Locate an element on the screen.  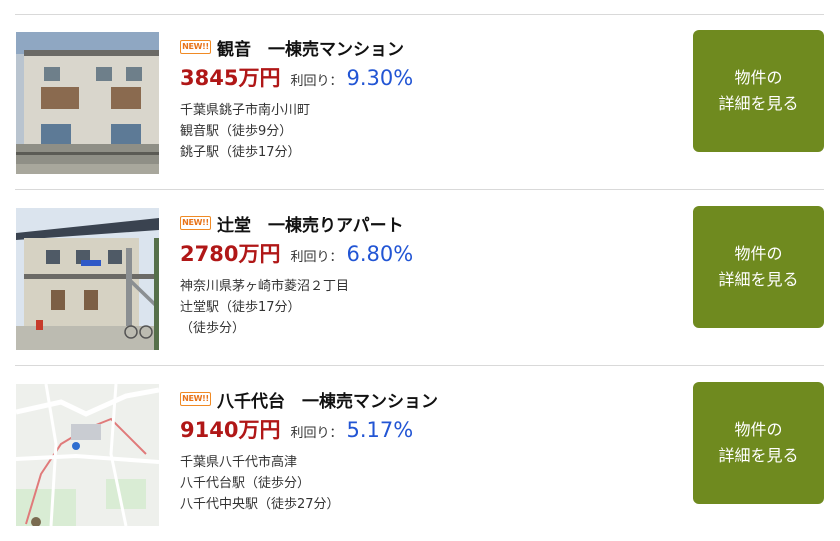
yield-value: 6.80% is located at coordinates (380, 254).